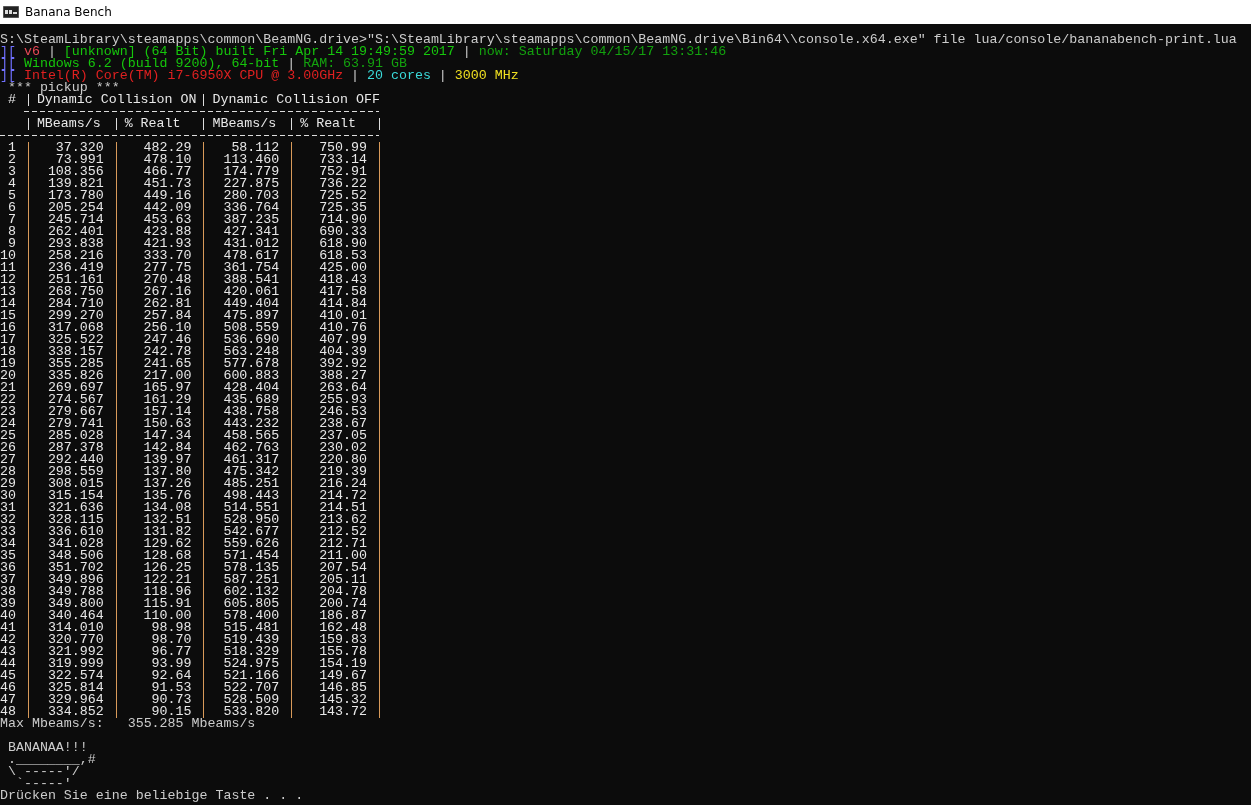 The width and height of the screenshot is (1251, 805). Describe the element at coordinates (8, 364) in the screenshot. I see `table-cell-text: 19` at that location.